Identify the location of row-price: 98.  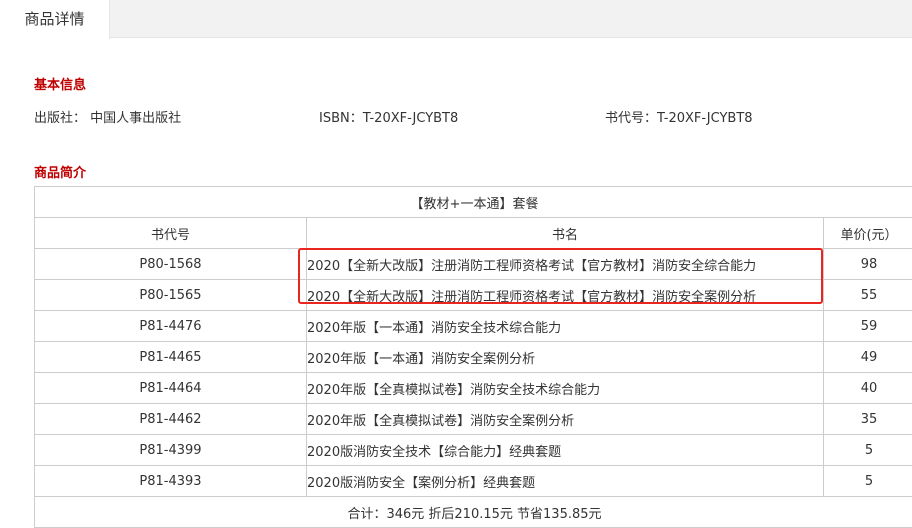
(867, 264).